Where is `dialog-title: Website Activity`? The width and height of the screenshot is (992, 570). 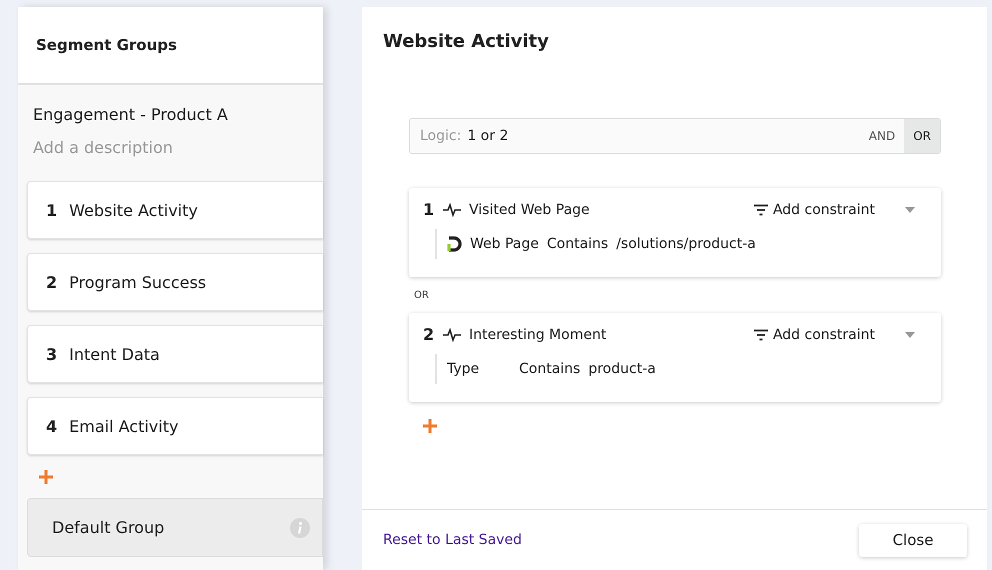 dialog-title: Website Activity is located at coordinates (466, 41).